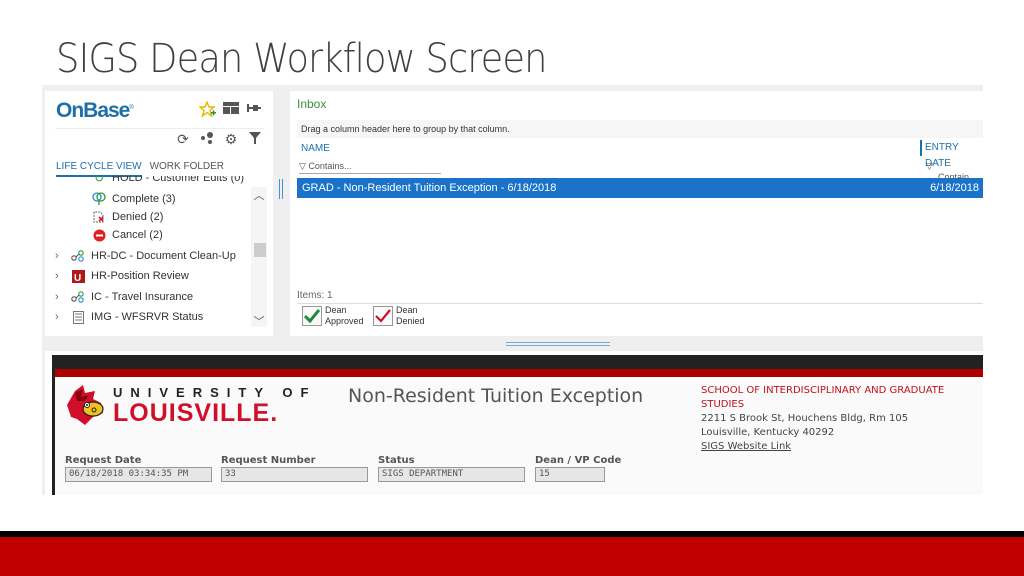 The height and width of the screenshot is (576, 1024). I want to click on tree-item-label: HR-Position Review, so click(140, 276).